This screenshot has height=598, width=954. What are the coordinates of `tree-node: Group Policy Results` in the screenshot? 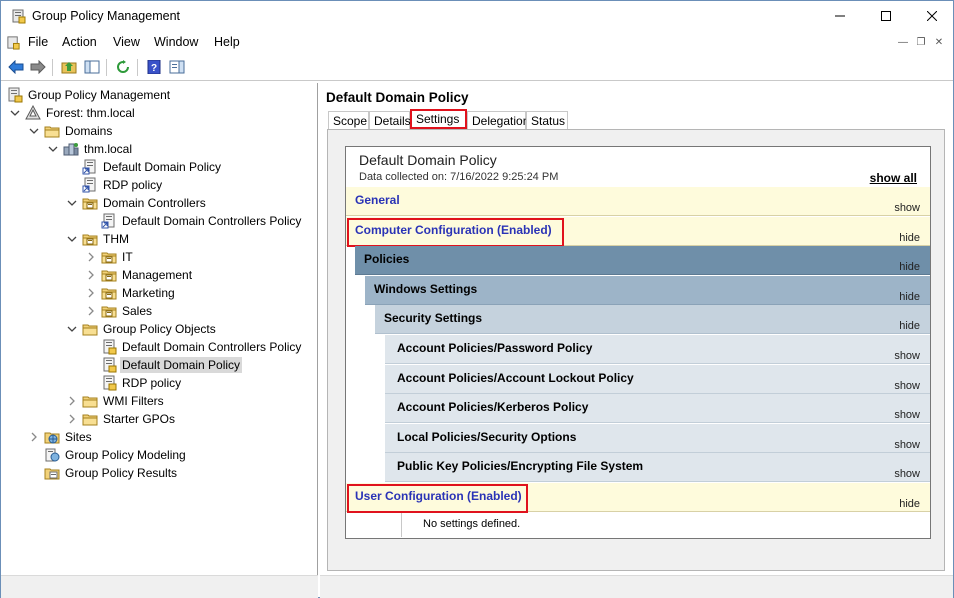 It's located at (103, 473).